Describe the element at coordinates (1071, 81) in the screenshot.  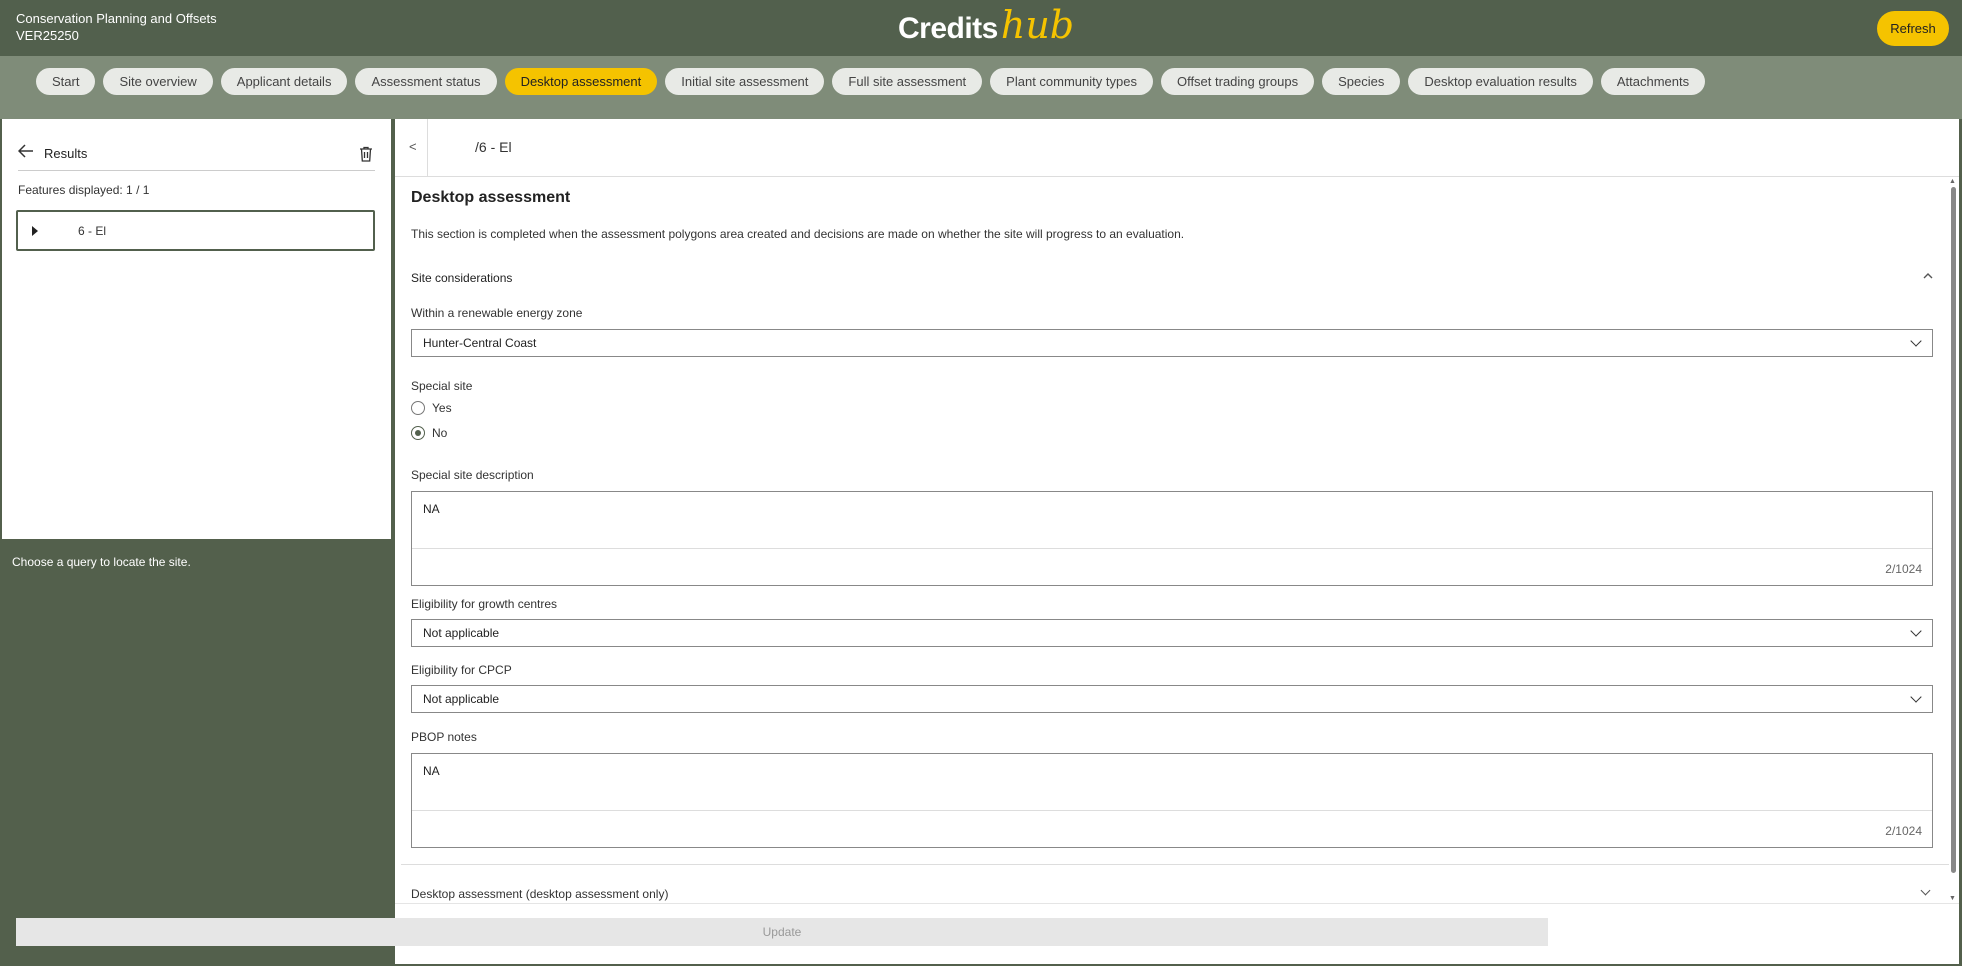
I see `tab-plant-community-types: Plant community types` at that location.